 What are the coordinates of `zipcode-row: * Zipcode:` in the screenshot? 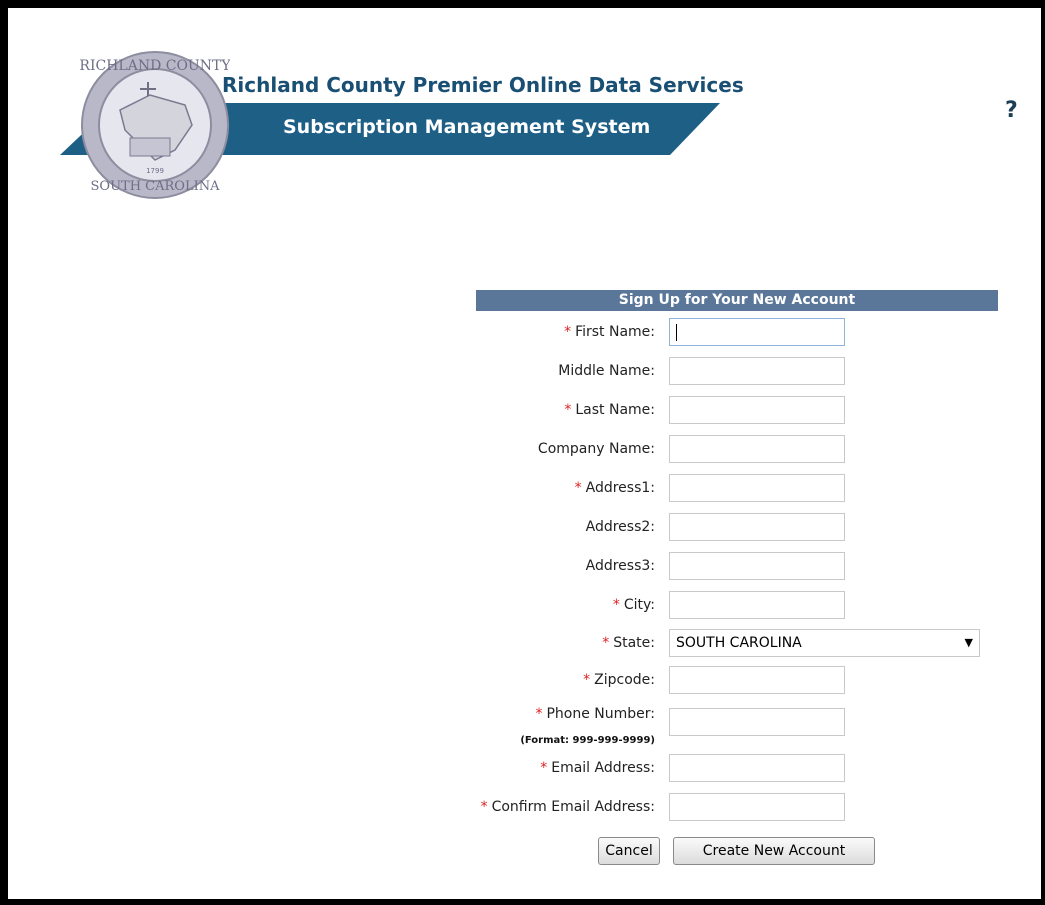 It's located at (735, 681).